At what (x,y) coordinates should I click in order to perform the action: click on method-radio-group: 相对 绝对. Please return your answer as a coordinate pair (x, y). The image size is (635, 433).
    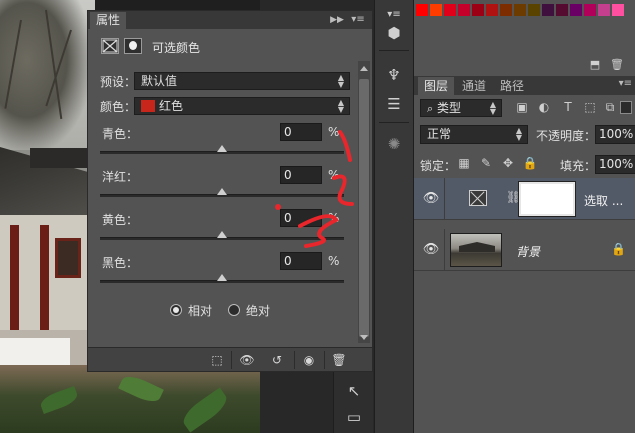
    Looking at the image, I should click on (230, 310).